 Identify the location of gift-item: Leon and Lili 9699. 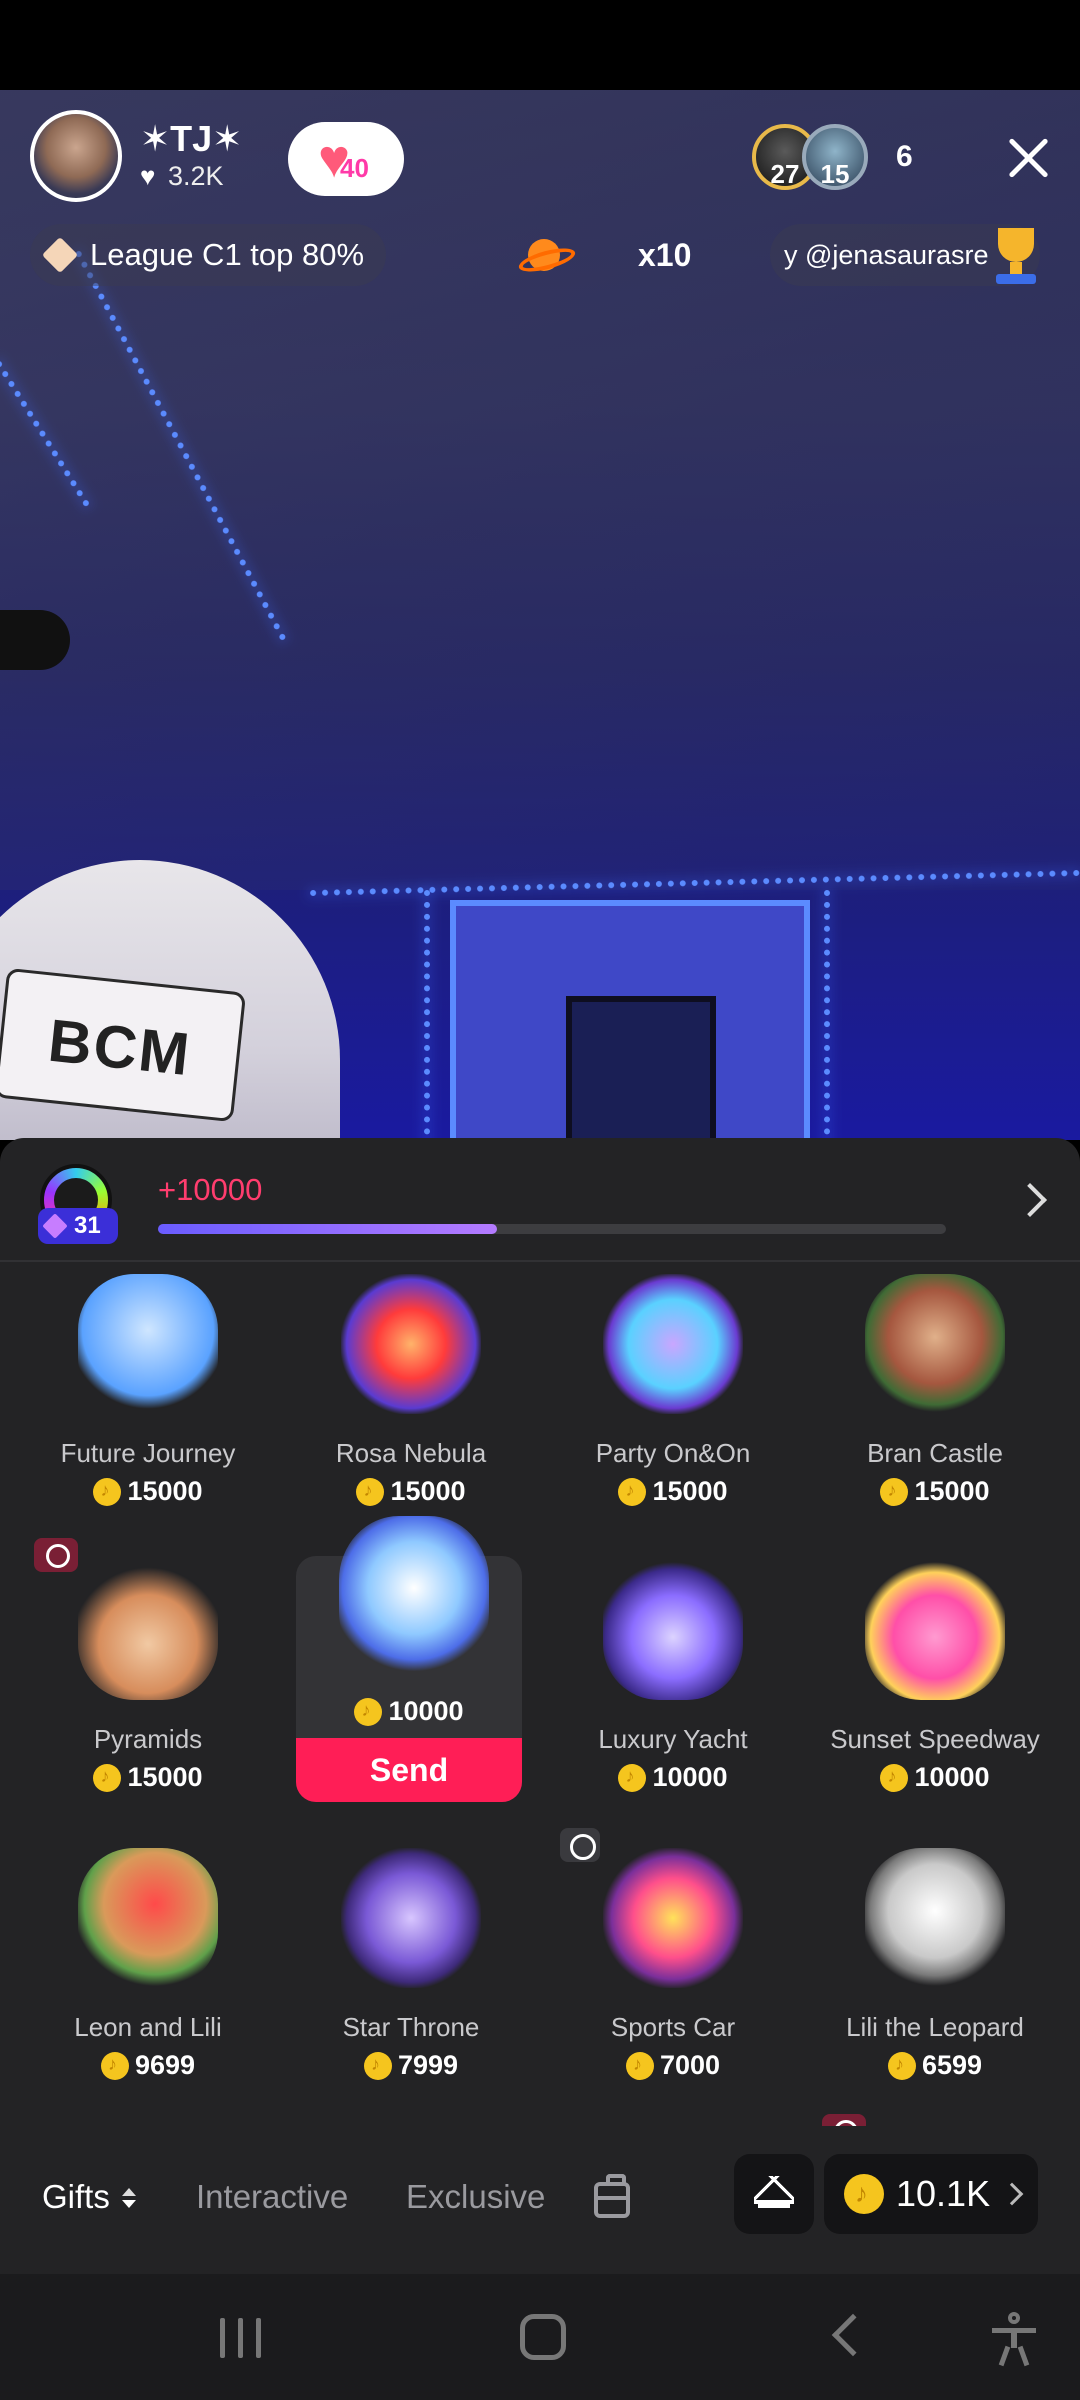
(148, 1971).